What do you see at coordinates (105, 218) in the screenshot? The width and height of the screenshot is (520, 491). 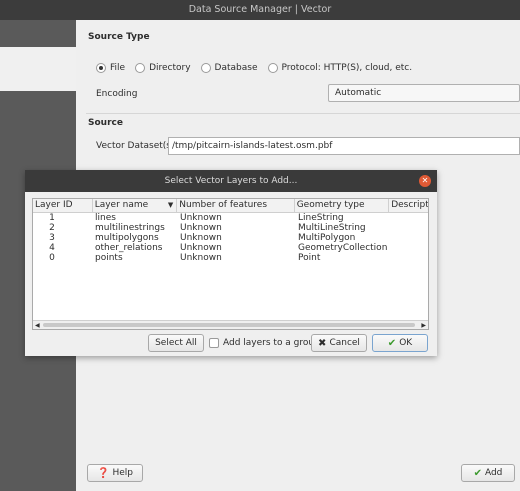 I see `cell-layer-name: lines` at bounding box center [105, 218].